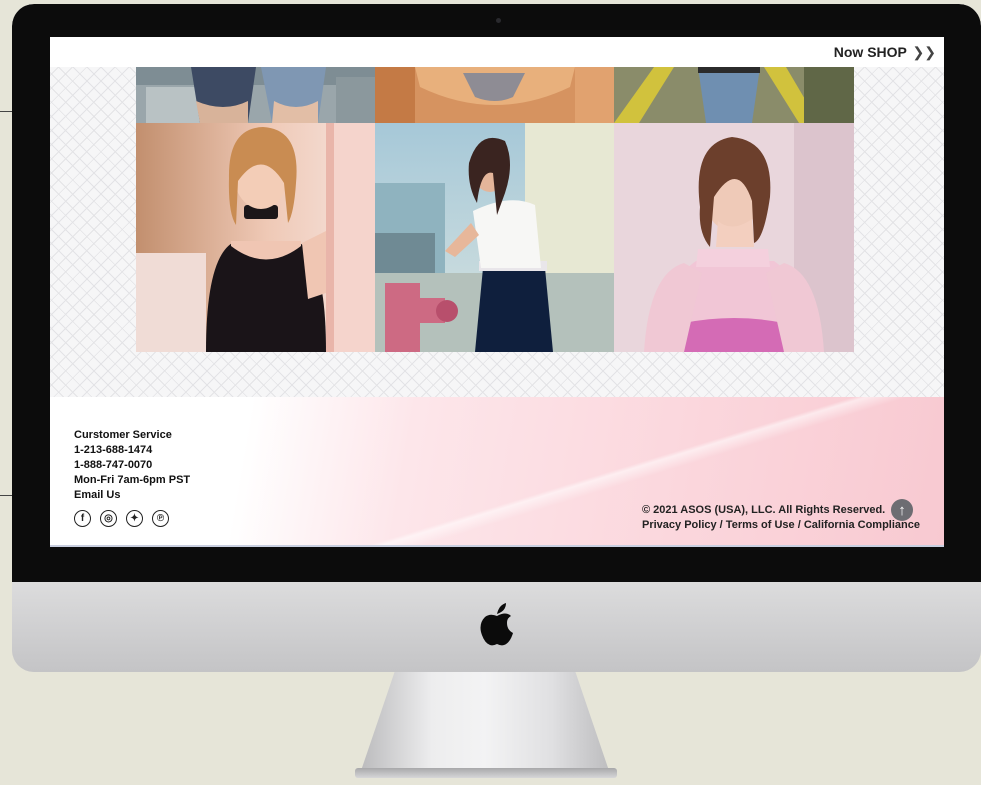 This screenshot has height=785, width=981. Describe the element at coordinates (134, 518) in the screenshot. I see `twitter-icon: ✦` at that location.